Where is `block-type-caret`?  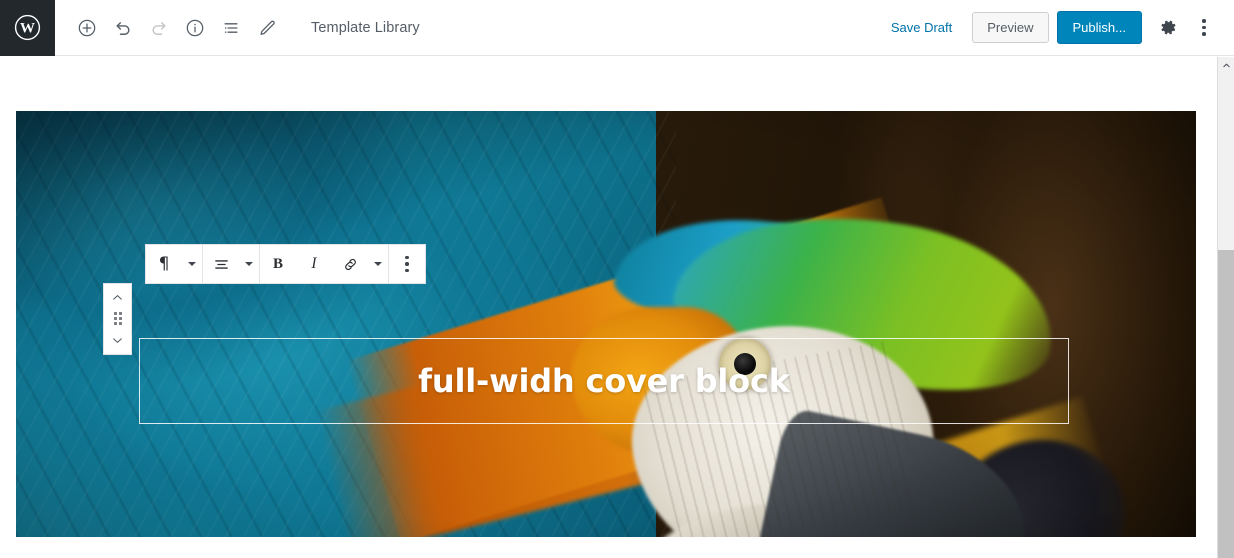
block-type-caret is located at coordinates (192, 264).